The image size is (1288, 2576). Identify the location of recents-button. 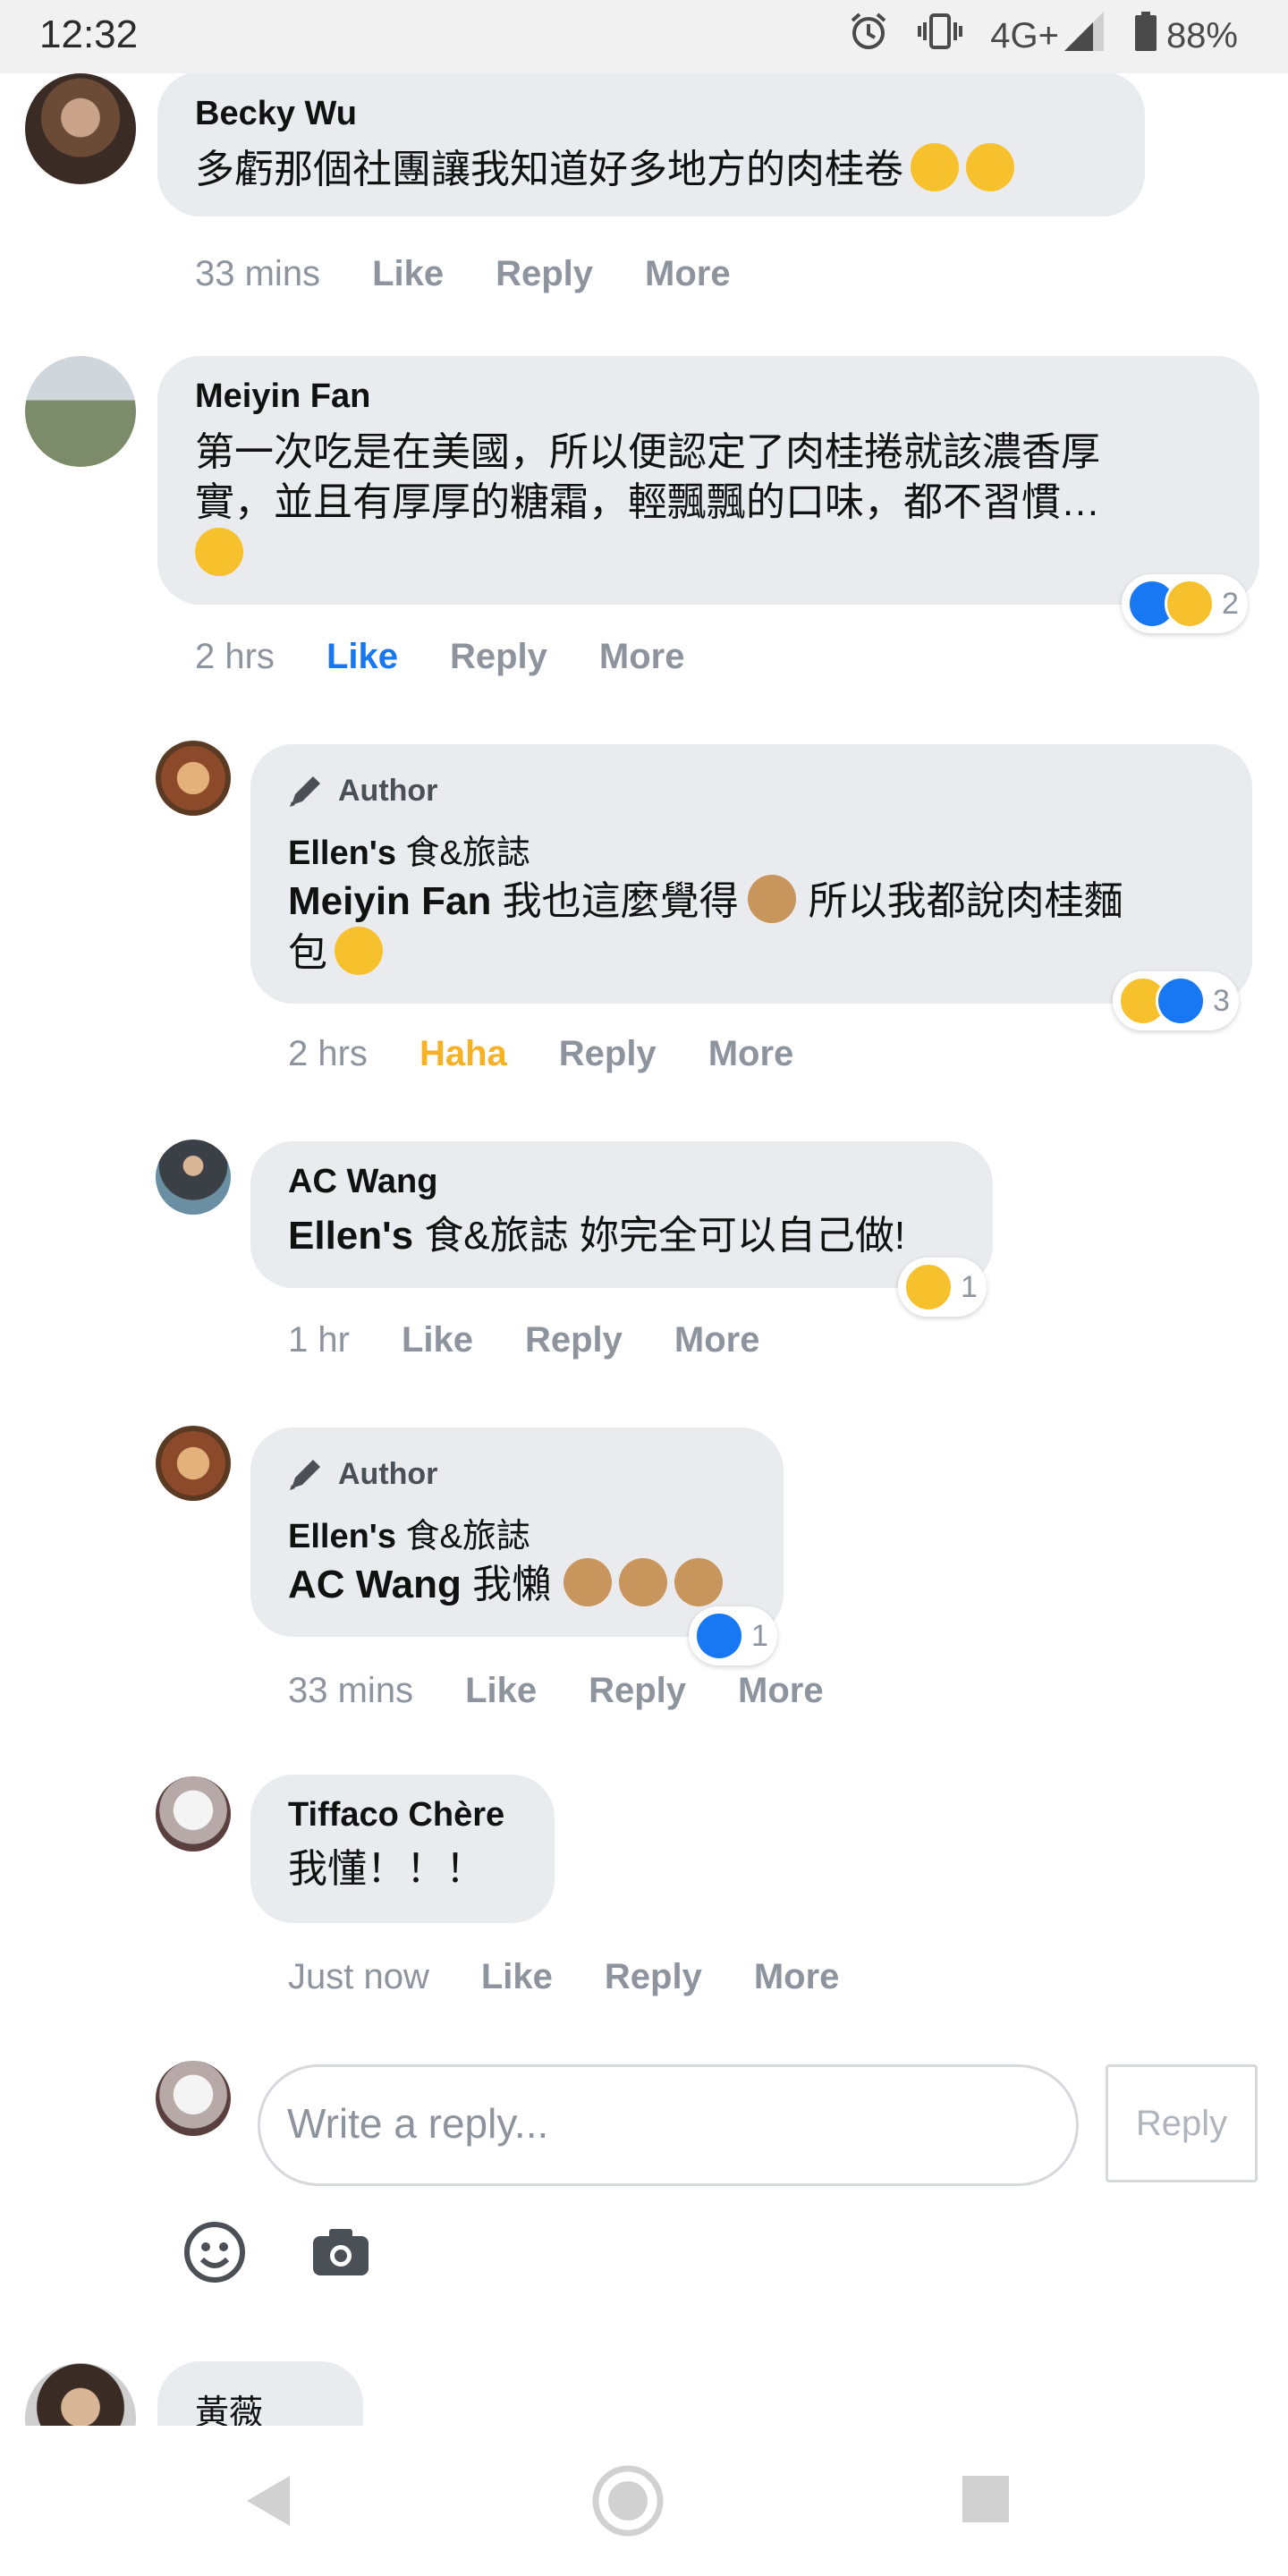
(986, 2499).